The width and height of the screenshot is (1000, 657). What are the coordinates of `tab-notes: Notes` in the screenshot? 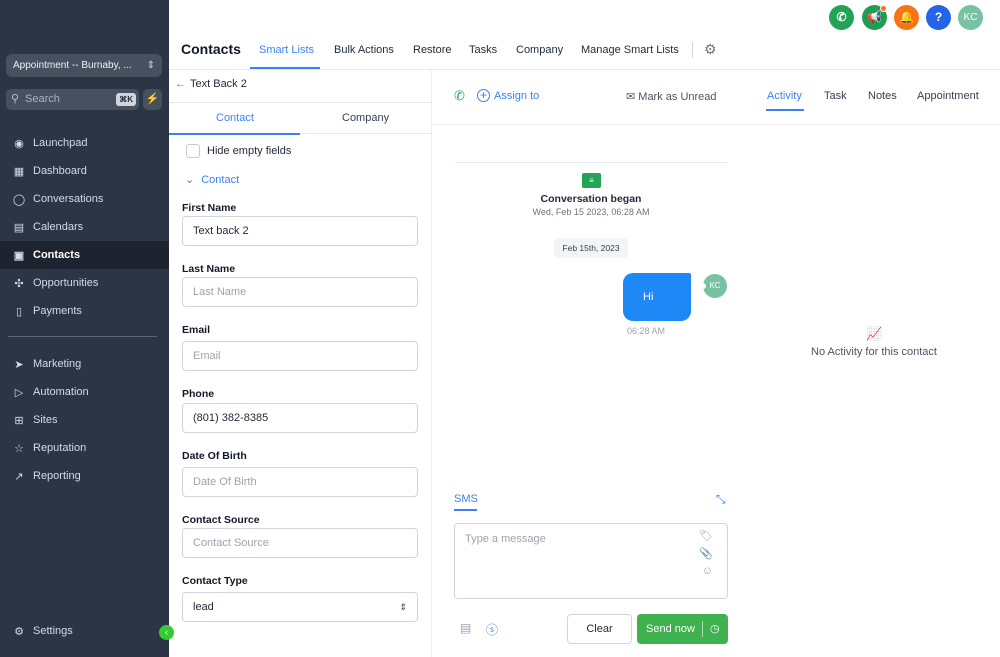 It's located at (882, 96).